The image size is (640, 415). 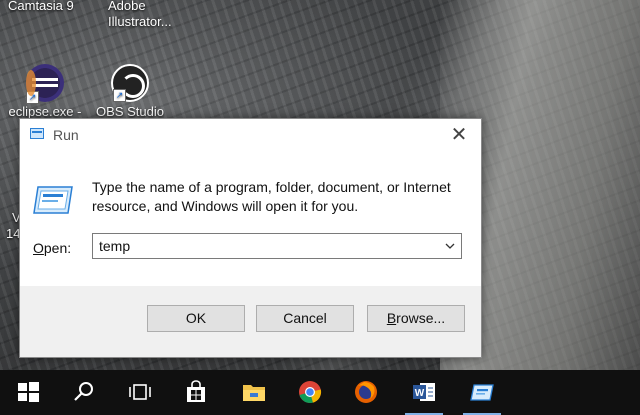 I want to click on desktop-icon-label: OBS Studio, so click(x=130, y=111).